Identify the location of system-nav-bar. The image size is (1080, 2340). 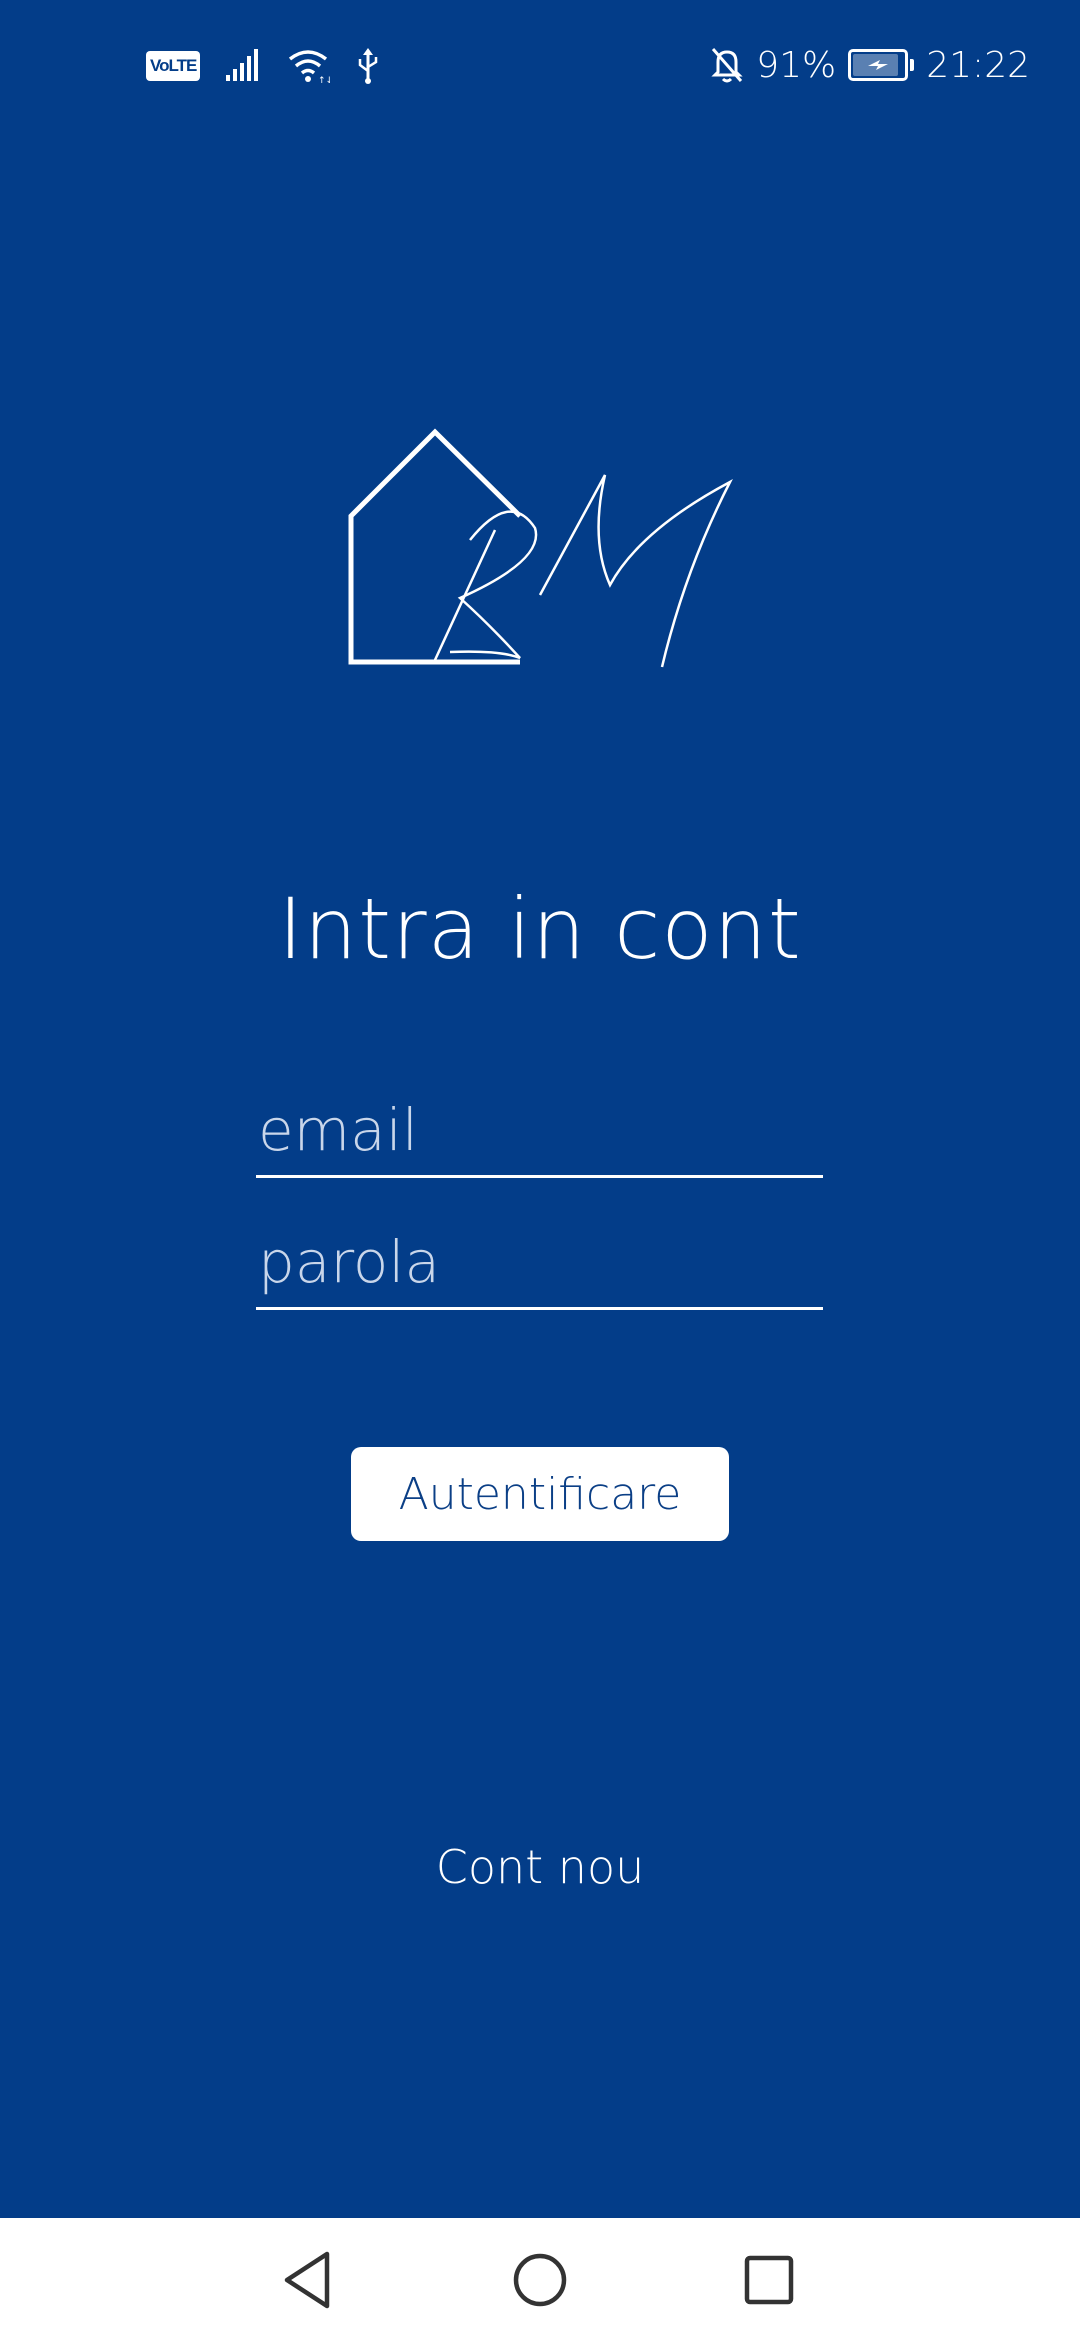
(540, 2279).